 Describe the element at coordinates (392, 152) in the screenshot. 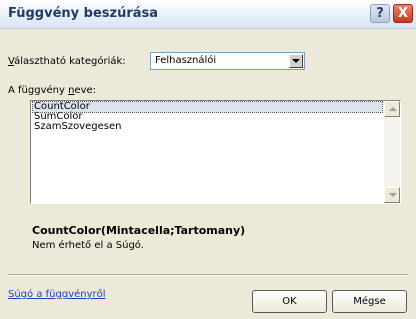

I see `vertical-scrollbar` at that location.